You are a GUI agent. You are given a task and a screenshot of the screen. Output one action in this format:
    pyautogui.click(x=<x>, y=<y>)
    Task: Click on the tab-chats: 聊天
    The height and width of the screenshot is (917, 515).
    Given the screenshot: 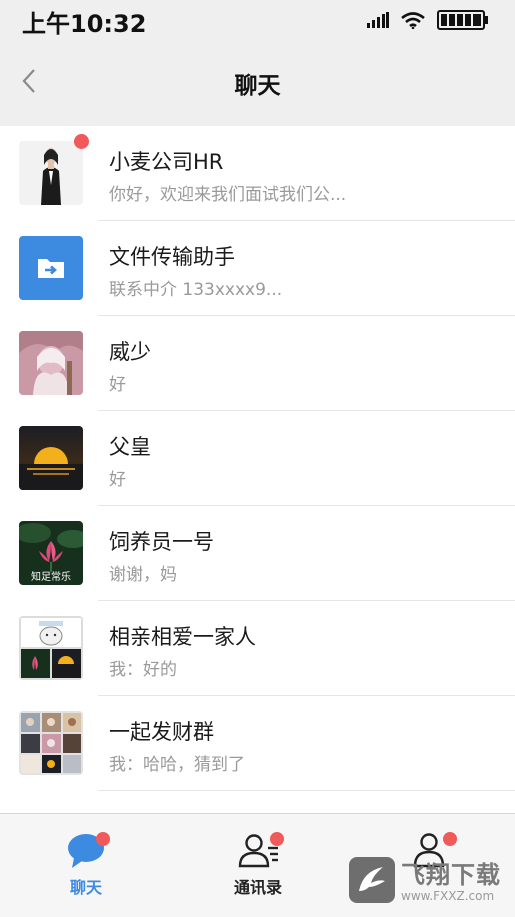 What is the action you would take?
    pyautogui.click(x=86, y=865)
    